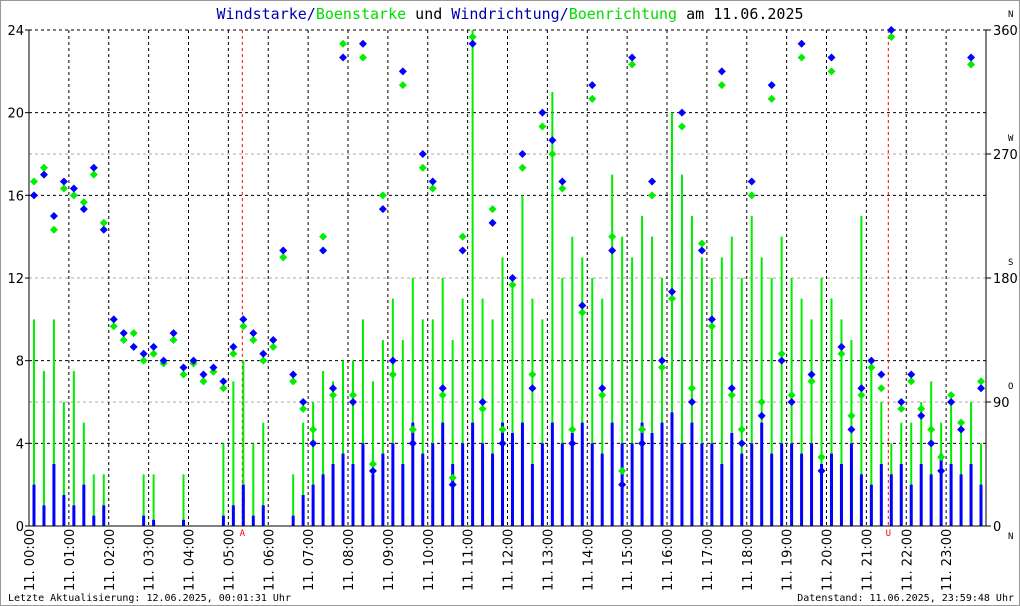 The width and height of the screenshot is (1020, 606). I want to click on compass-label: O, so click(1010, 387).